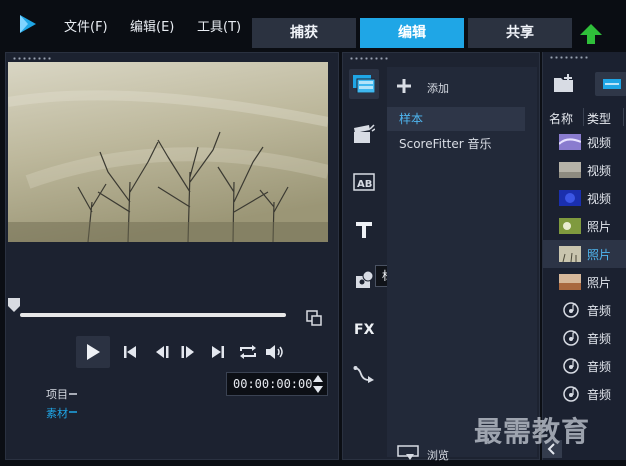  I want to click on filter-button: FX, so click(364, 328).